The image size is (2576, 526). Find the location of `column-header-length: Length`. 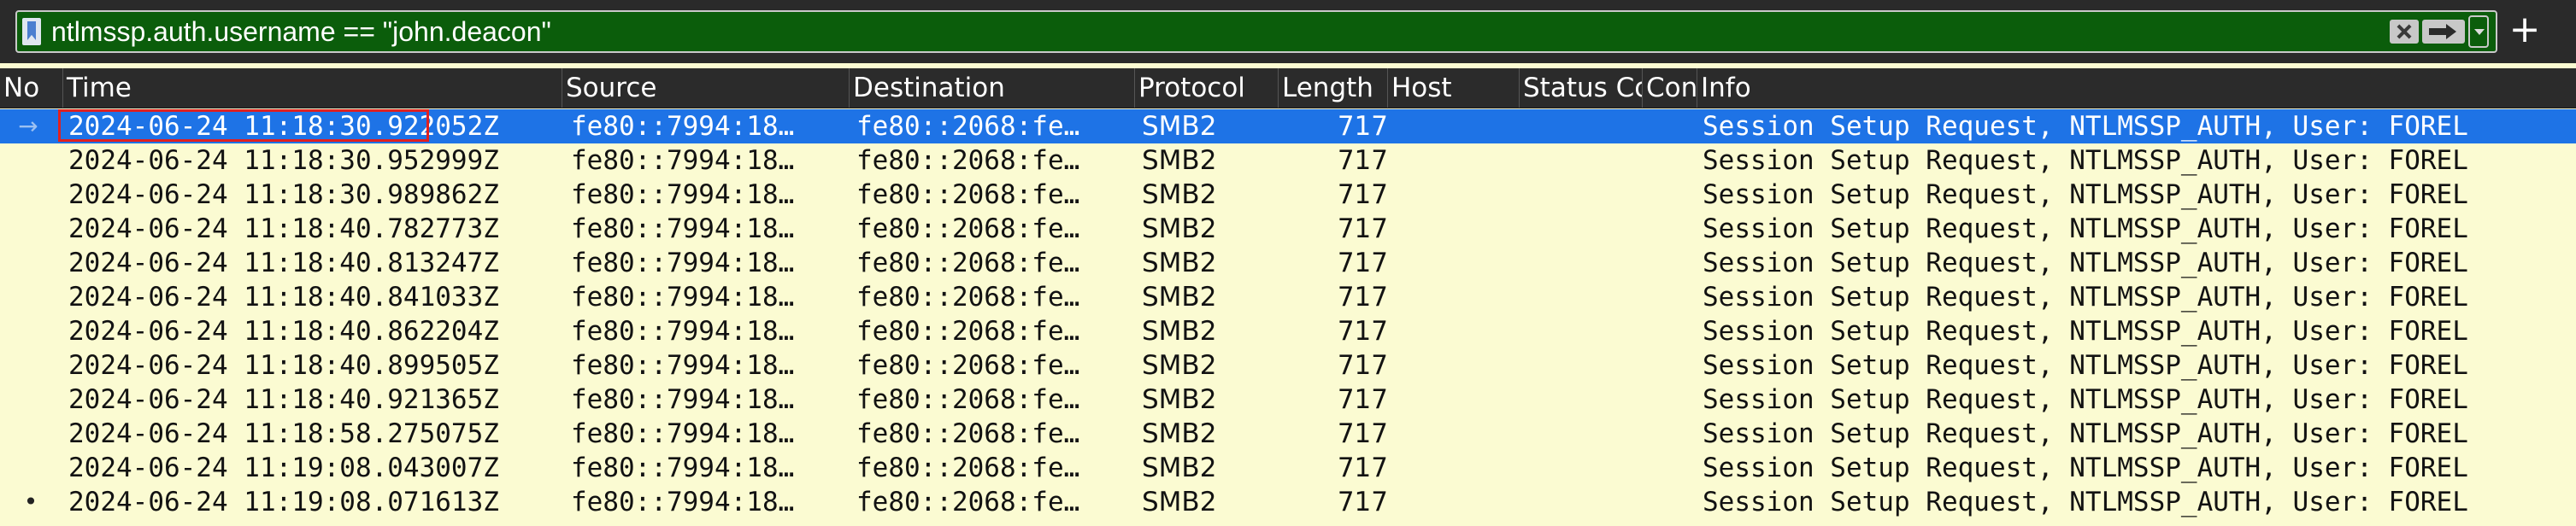

column-header-length: Length is located at coordinates (1333, 88).